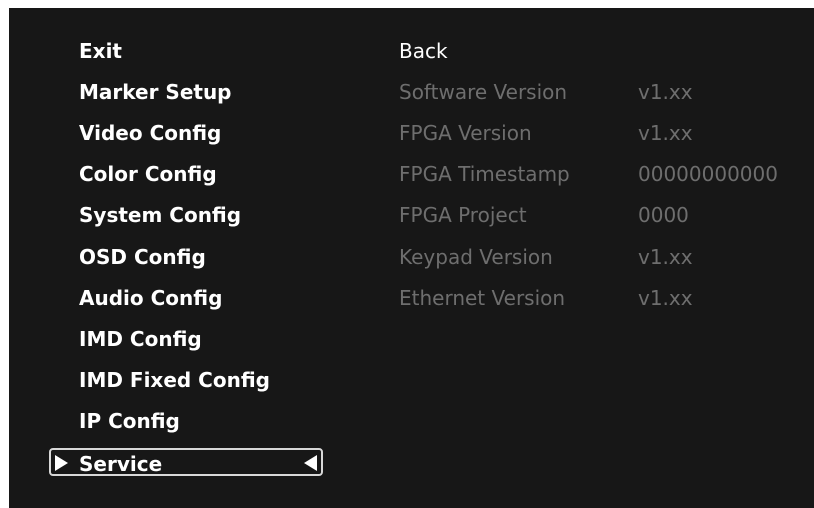 The height and width of the screenshot is (508, 814). What do you see at coordinates (465, 133) in the screenshot?
I see `fpga-version-label: FPGA Version` at bounding box center [465, 133].